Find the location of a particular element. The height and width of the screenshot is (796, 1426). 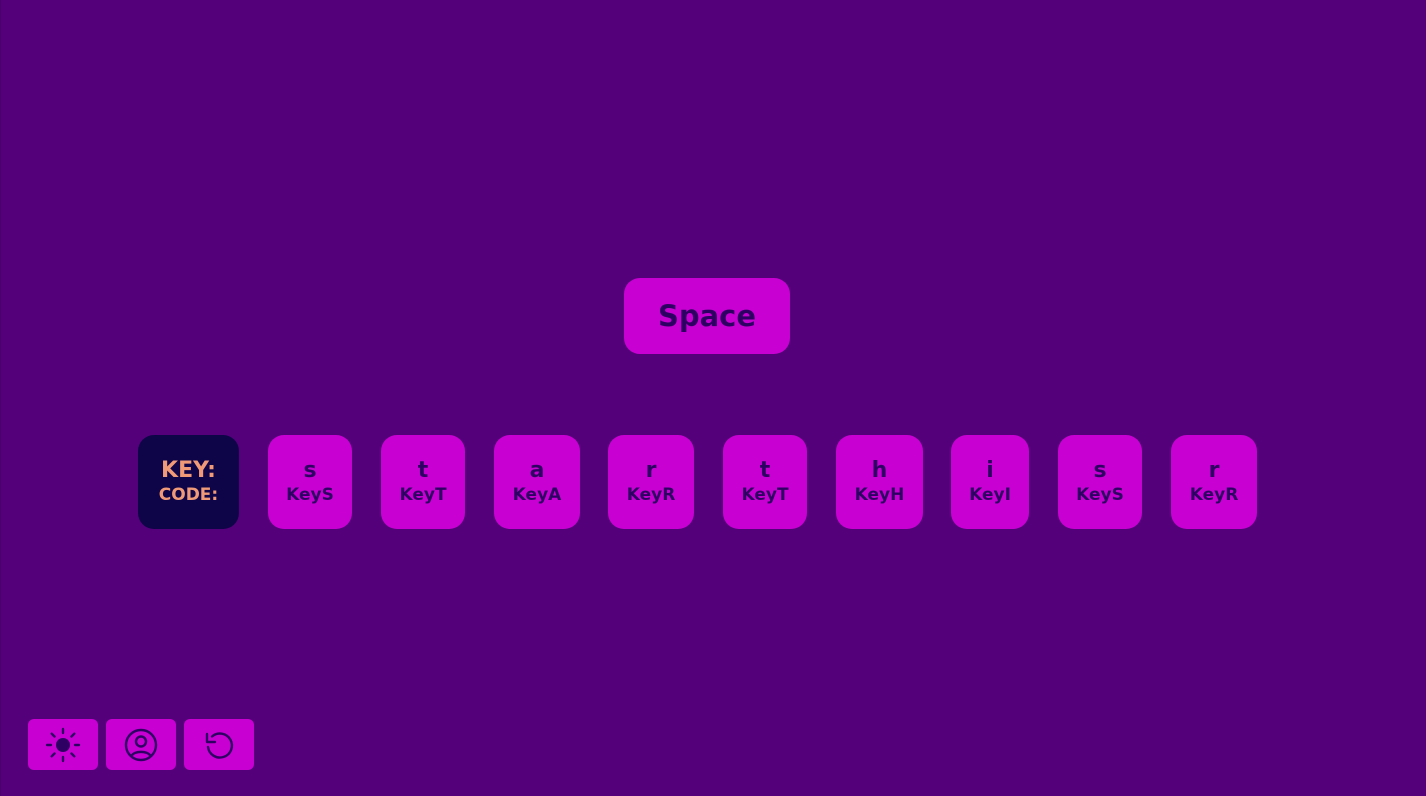

history-tile: a KeyA is located at coordinates (537, 482).